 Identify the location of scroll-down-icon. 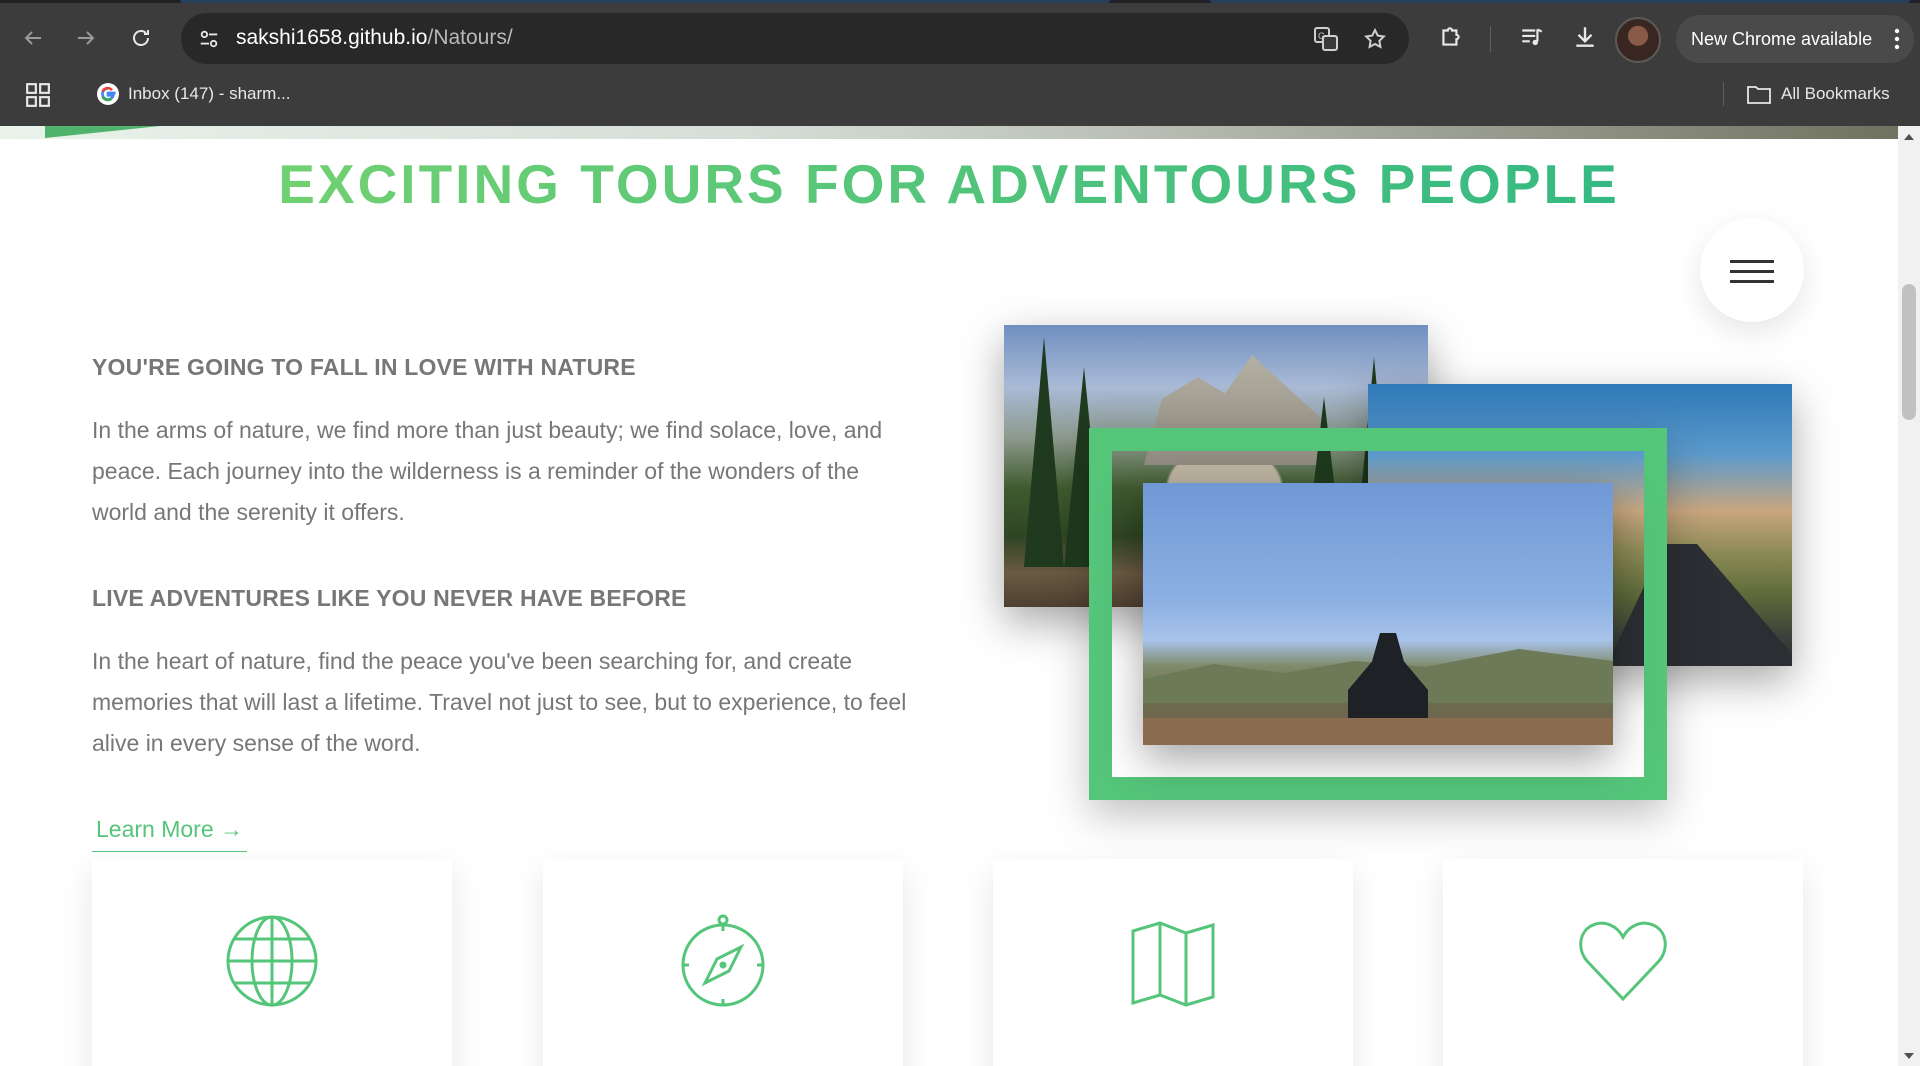
(1909, 1056).